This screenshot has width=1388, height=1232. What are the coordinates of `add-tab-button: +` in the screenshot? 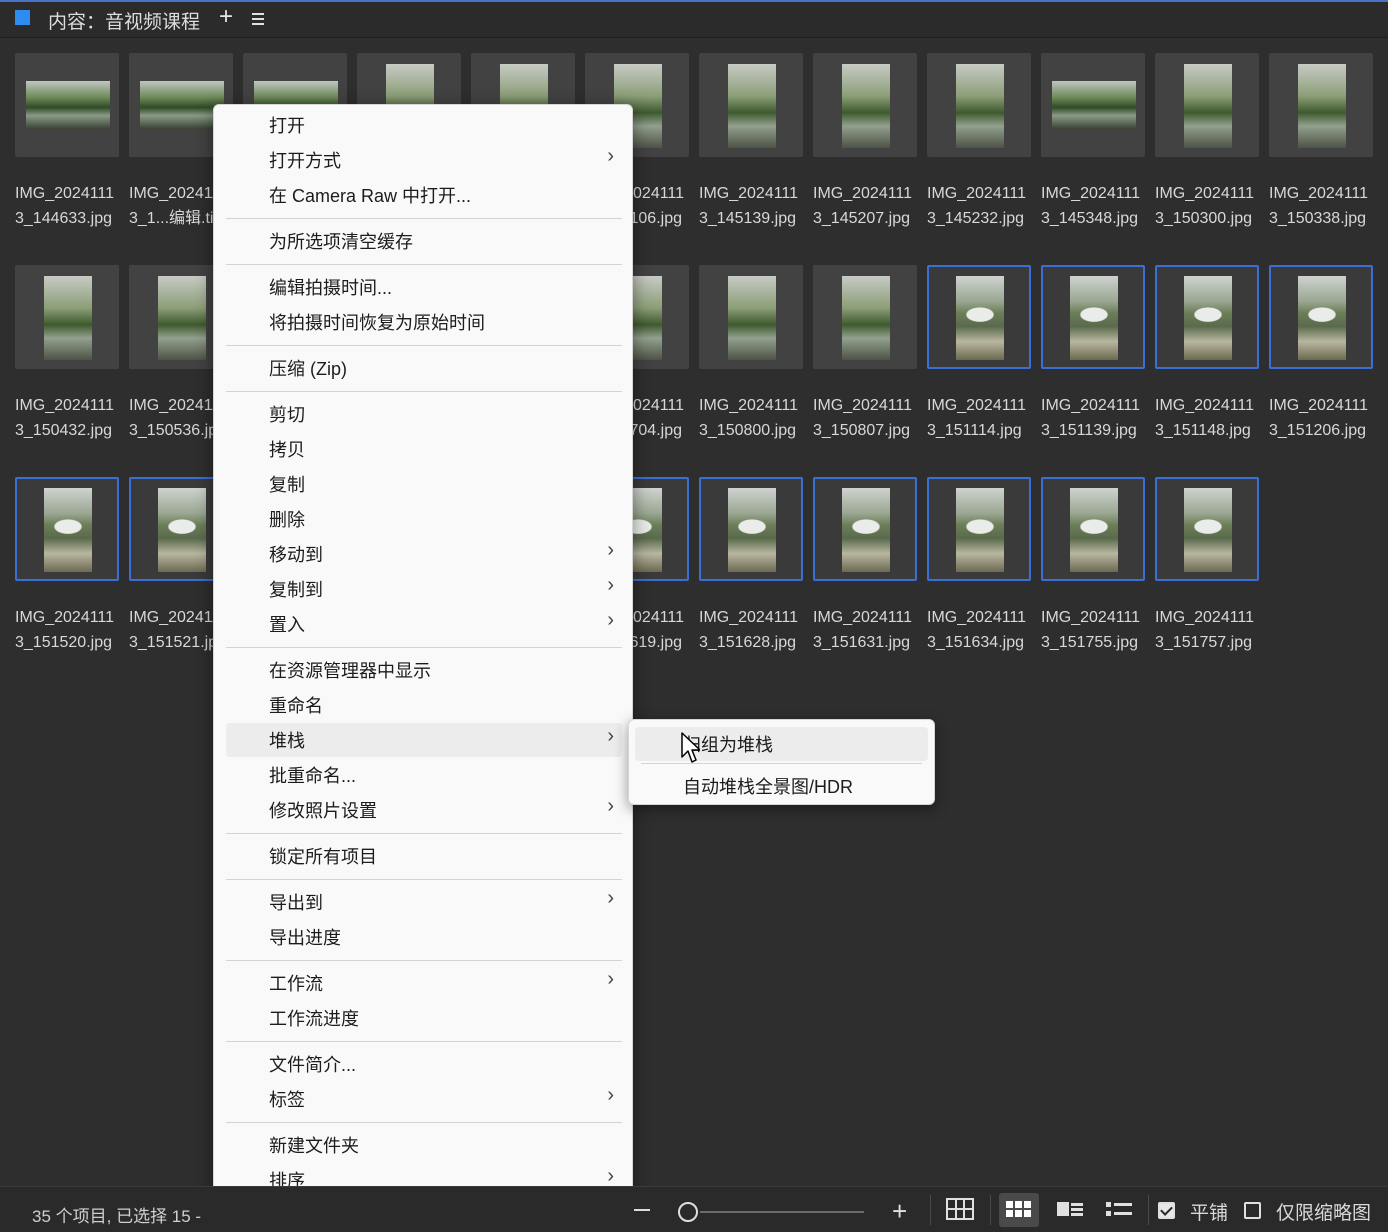 It's located at (226, 17).